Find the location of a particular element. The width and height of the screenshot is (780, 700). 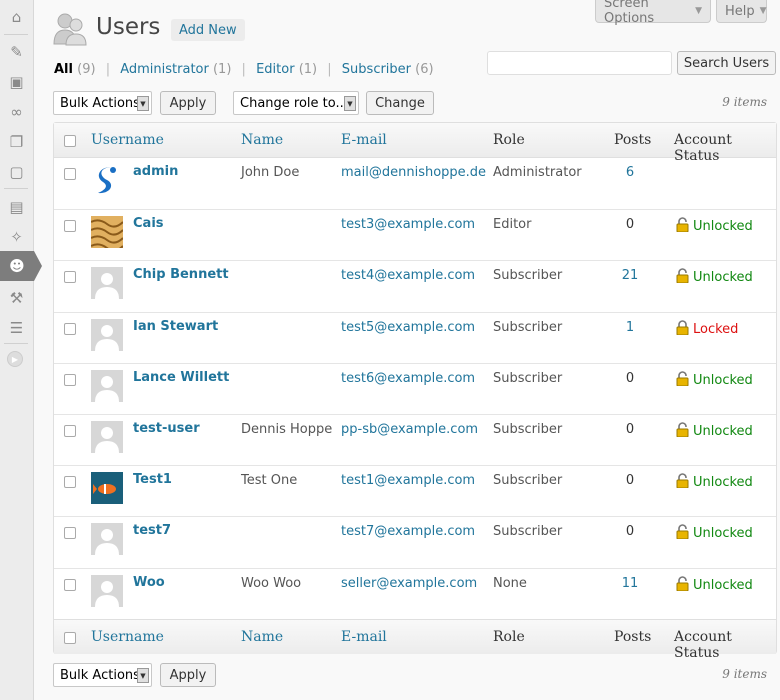

settings-icon: ☰ is located at coordinates (16, 328).